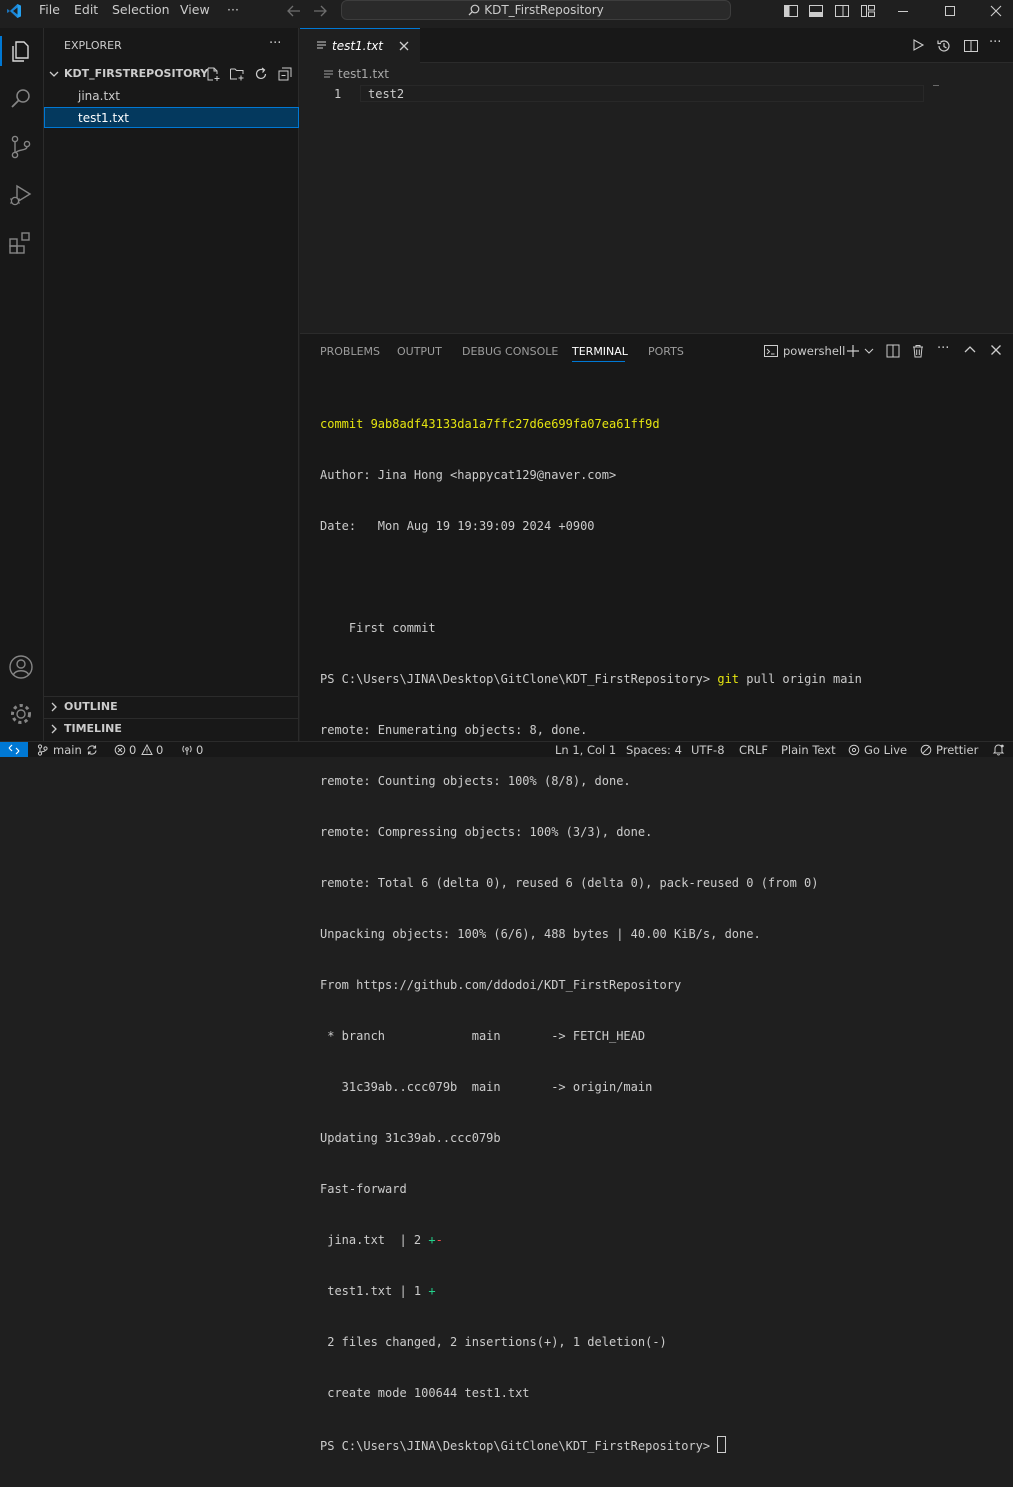 This screenshot has height=1487, width=1013. What do you see at coordinates (261, 74) in the screenshot?
I see `refresh-icon` at bounding box center [261, 74].